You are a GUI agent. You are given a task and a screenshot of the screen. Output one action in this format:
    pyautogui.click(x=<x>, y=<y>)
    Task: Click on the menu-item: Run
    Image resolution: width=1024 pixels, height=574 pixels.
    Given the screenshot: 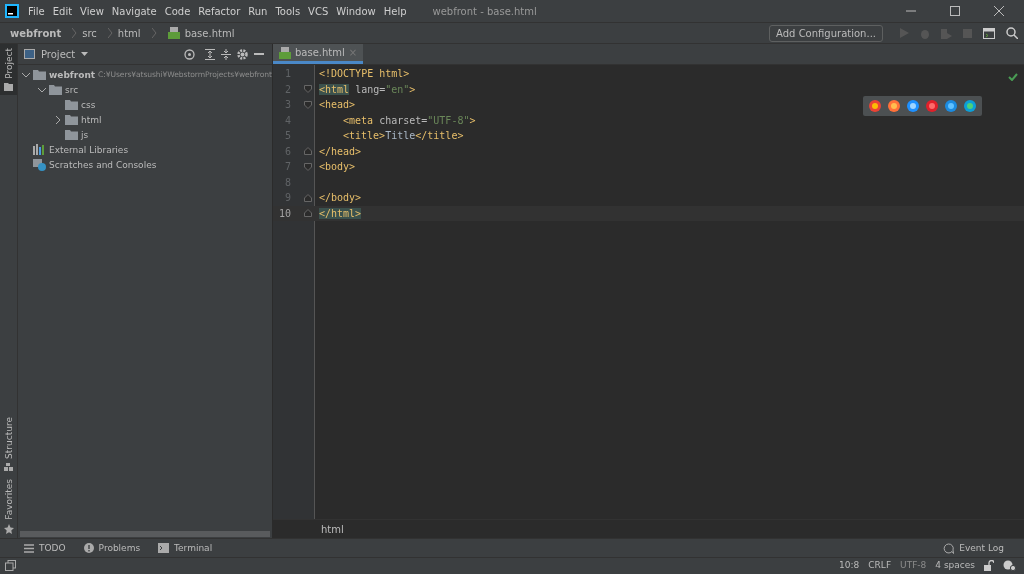 What is the action you would take?
    pyautogui.click(x=258, y=11)
    